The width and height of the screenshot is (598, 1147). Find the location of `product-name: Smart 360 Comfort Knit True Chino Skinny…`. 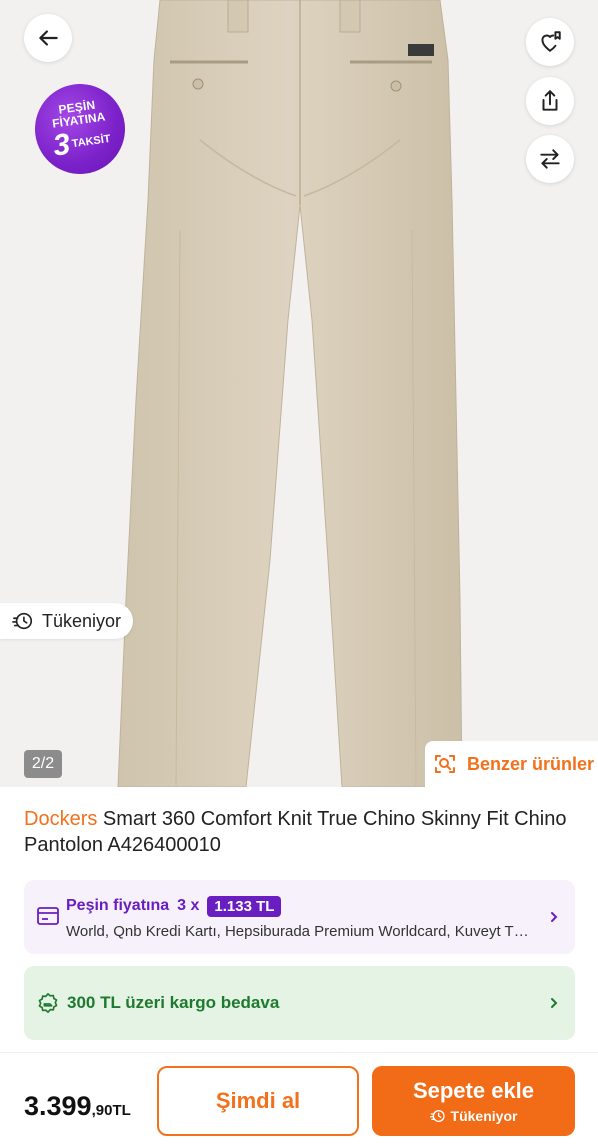

product-name: Smart 360 Comfort Knit True Chino Skinny… is located at coordinates (295, 832).